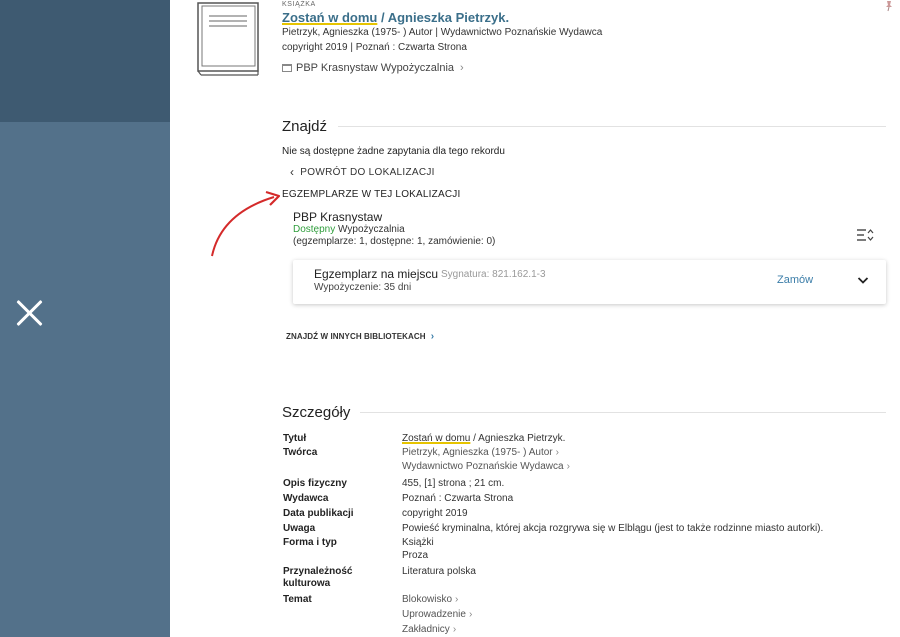 The image size is (900, 637). Describe the element at coordinates (246, 223) in the screenshot. I see `annotation-arrow-icon` at that location.